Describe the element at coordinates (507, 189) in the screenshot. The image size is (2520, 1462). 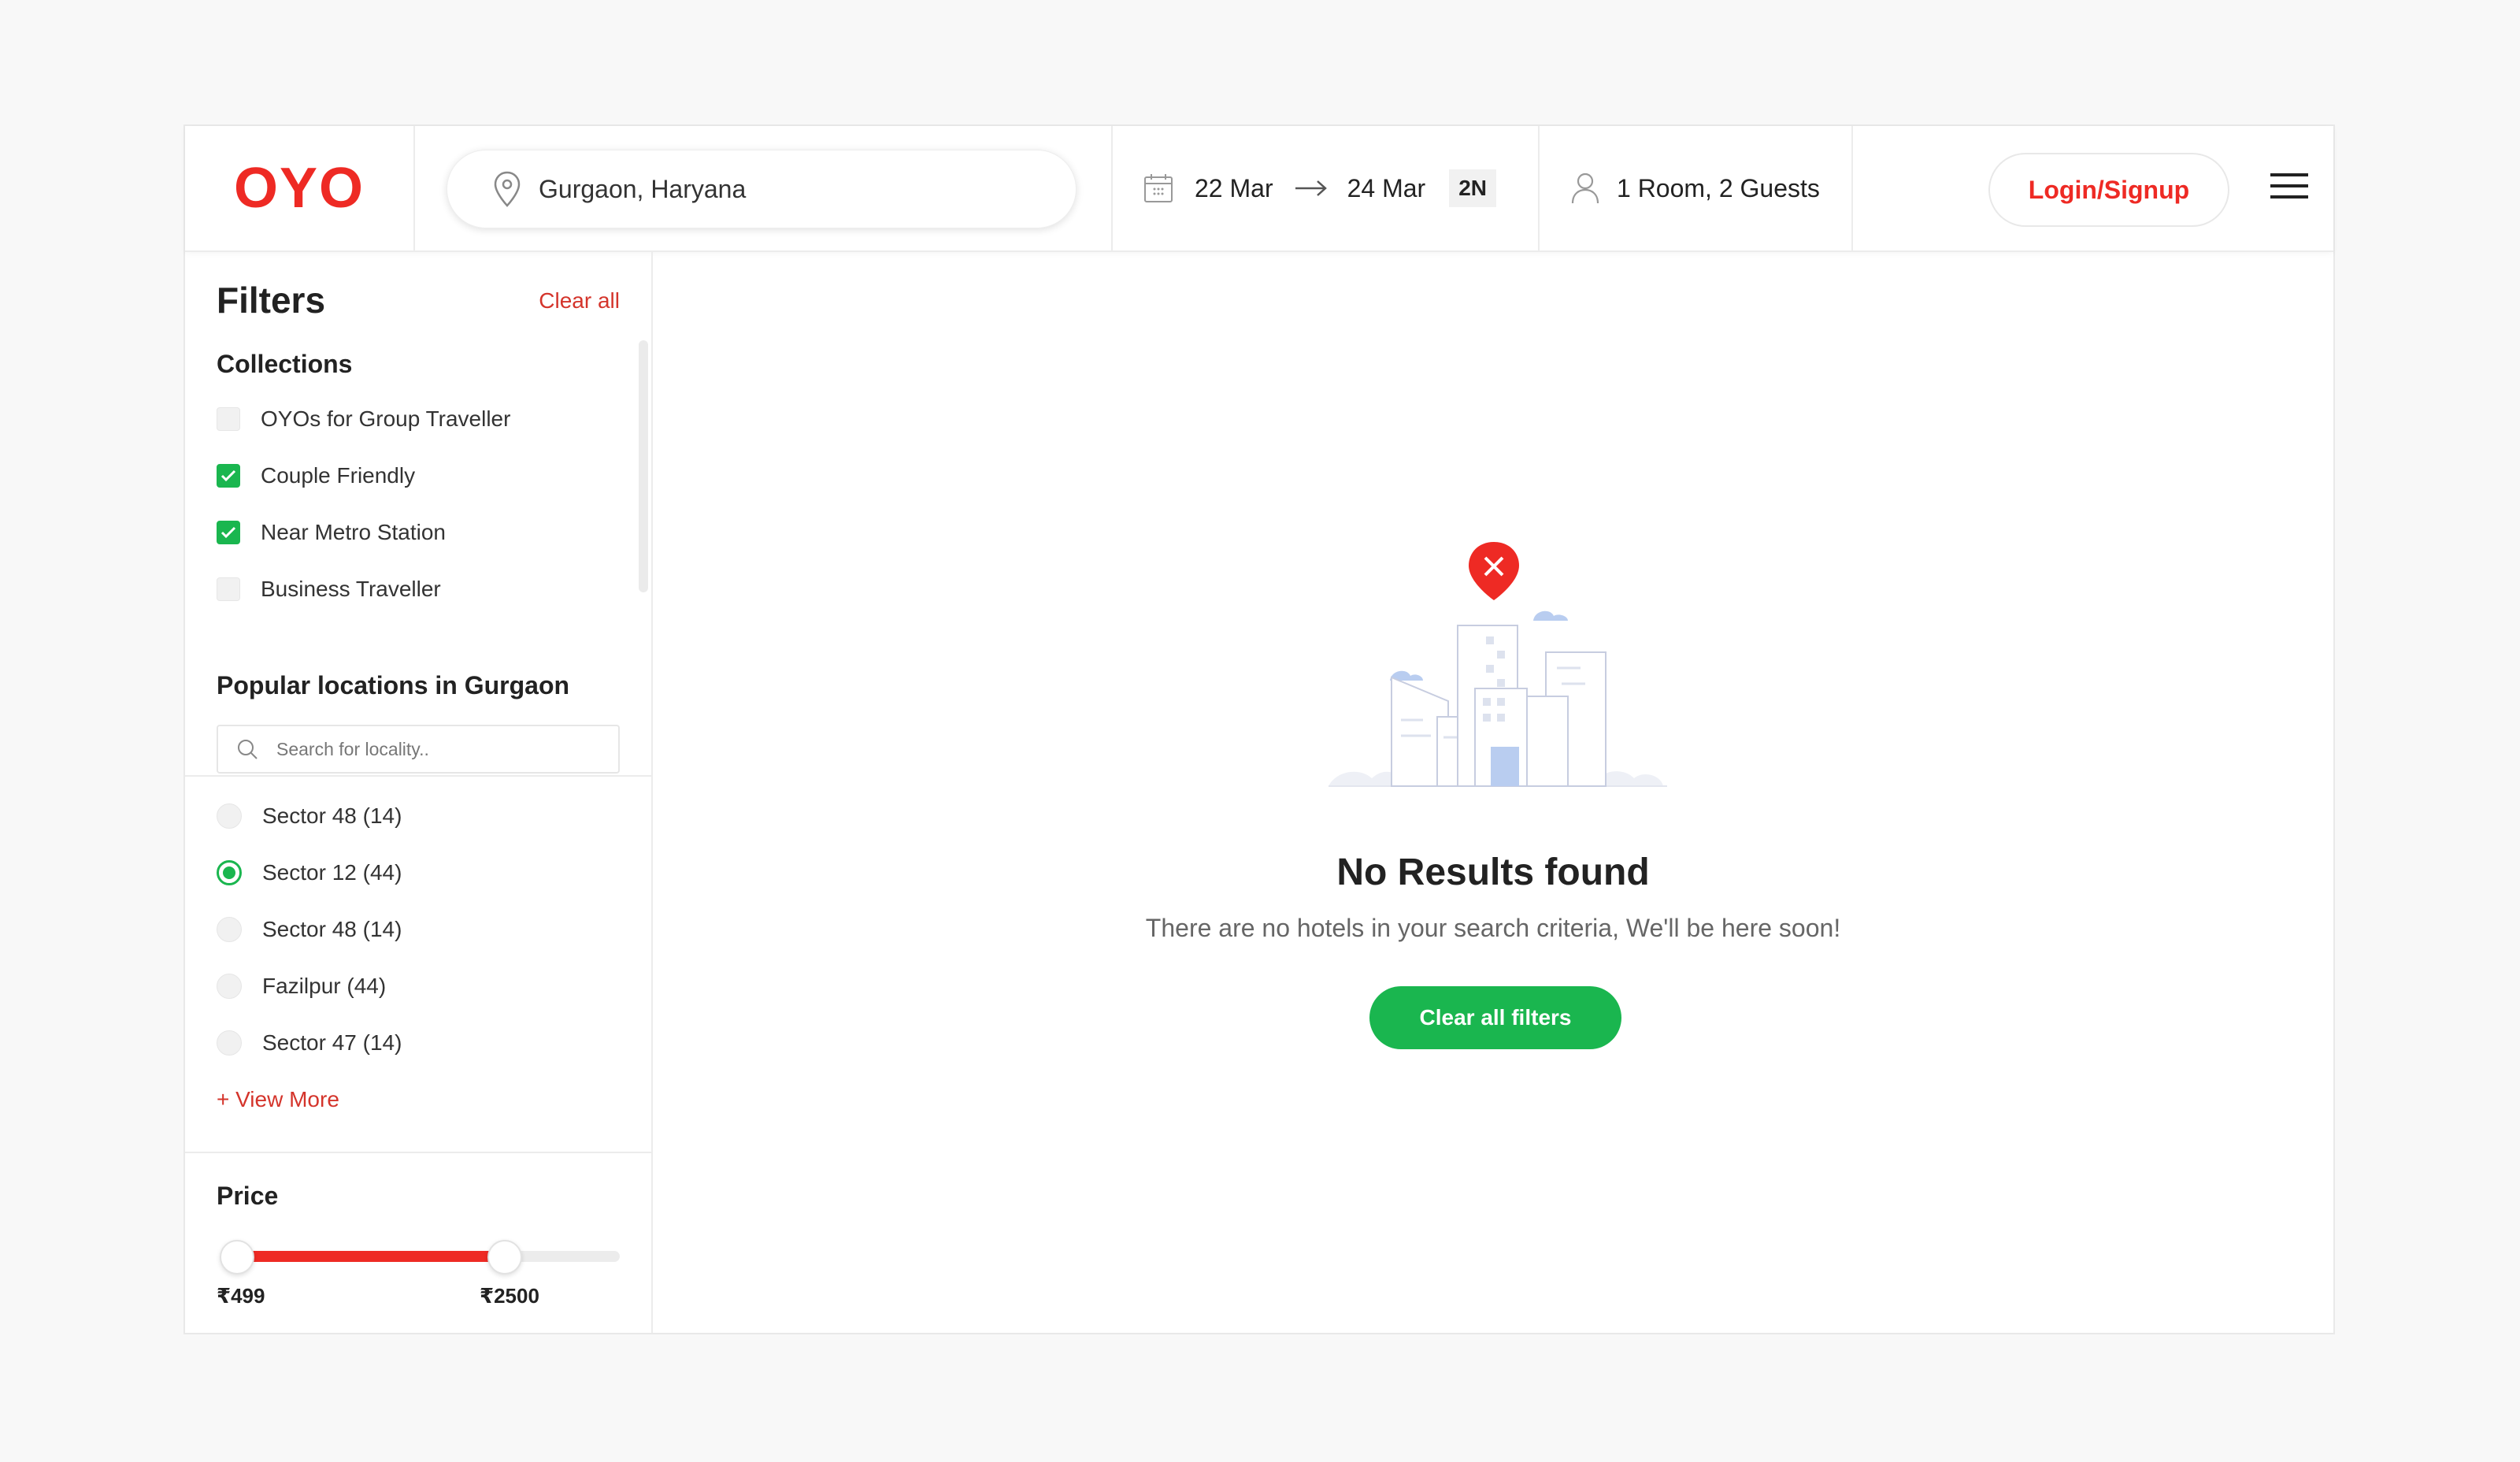
I see `map-pin-icon` at that location.